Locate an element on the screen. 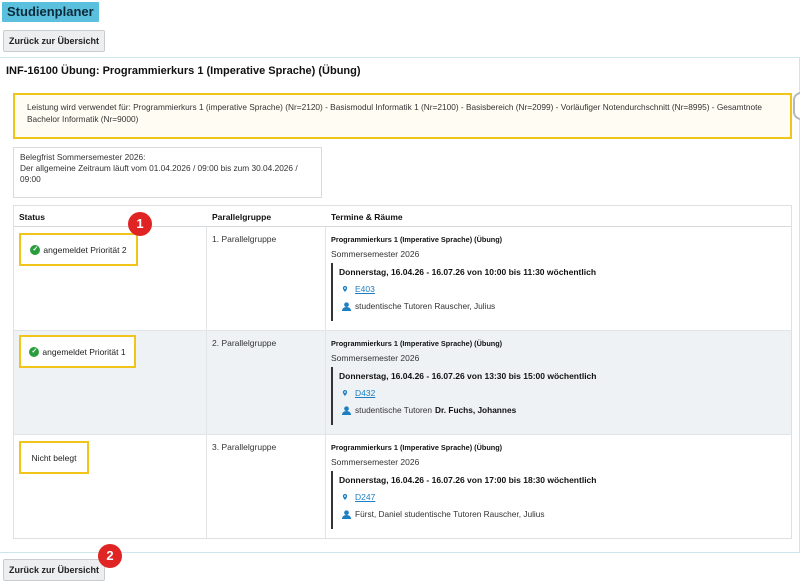 The height and width of the screenshot is (584, 800). status-badge: ✓ angemeldet Priorität 2 is located at coordinates (78, 249).